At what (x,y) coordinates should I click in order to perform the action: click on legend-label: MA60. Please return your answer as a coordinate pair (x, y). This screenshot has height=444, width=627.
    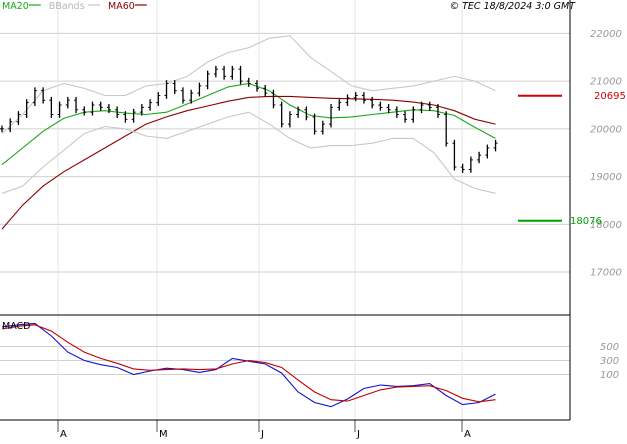
    Looking at the image, I should click on (121, 6).